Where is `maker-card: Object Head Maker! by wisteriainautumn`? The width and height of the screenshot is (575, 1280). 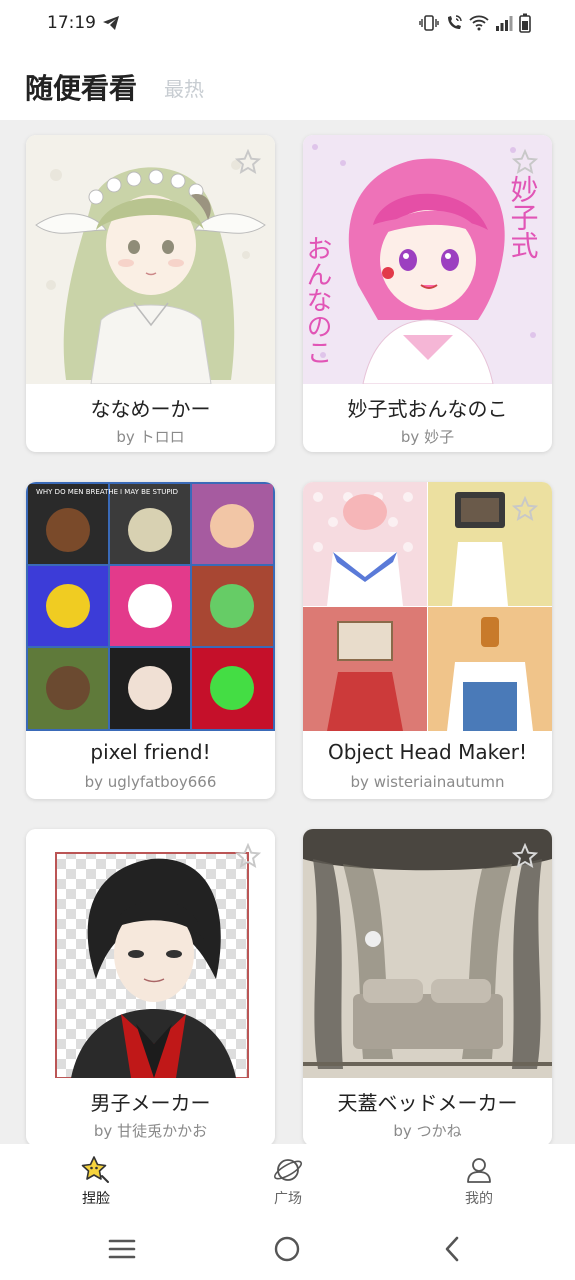
maker-card: Object Head Maker! by wisteriainautumn is located at coordinates (427, 640).